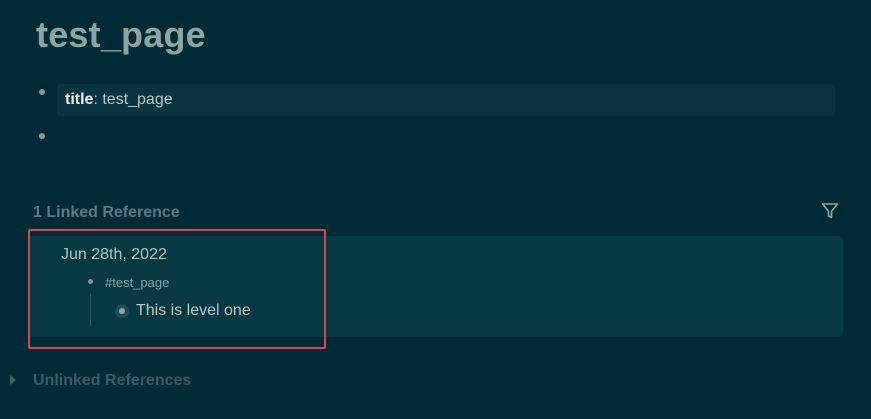 This screenshot has width=871, height=419. I want to click on unlinked-references-heading: Unlinked References, so click(112, 381).